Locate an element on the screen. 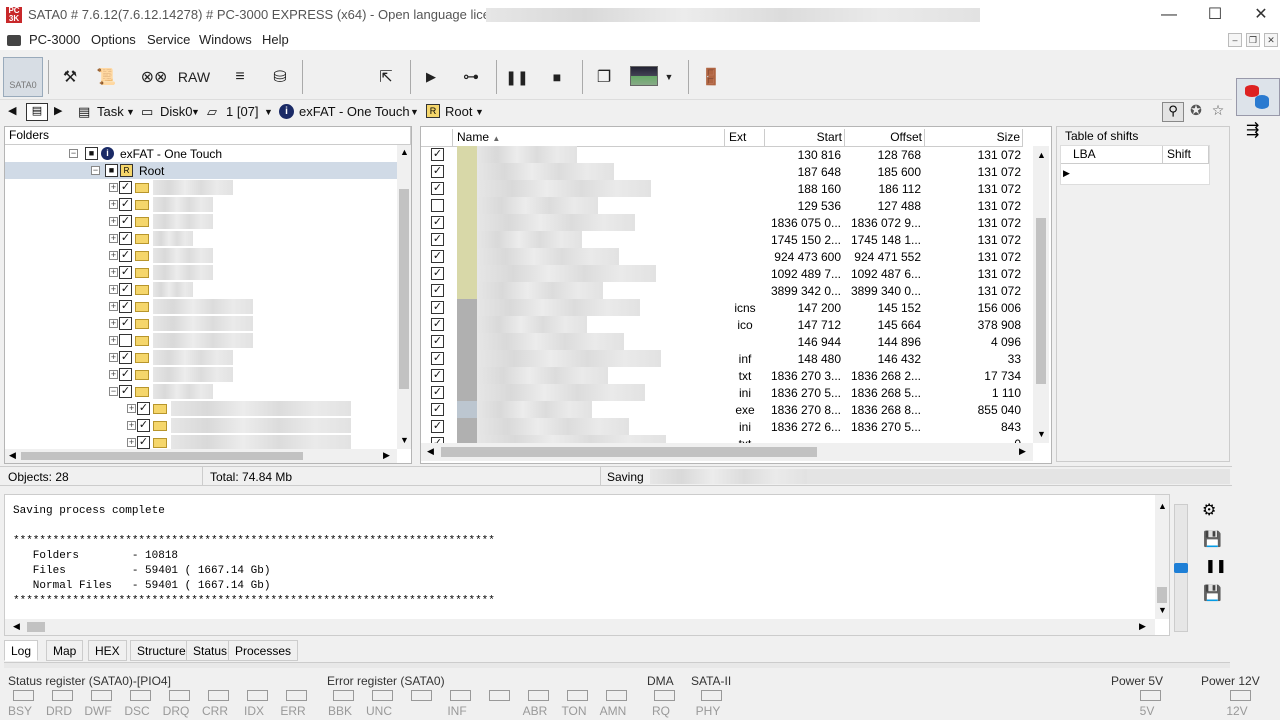  sata-port-button: SATA0 is located at coordinates (23, 77).